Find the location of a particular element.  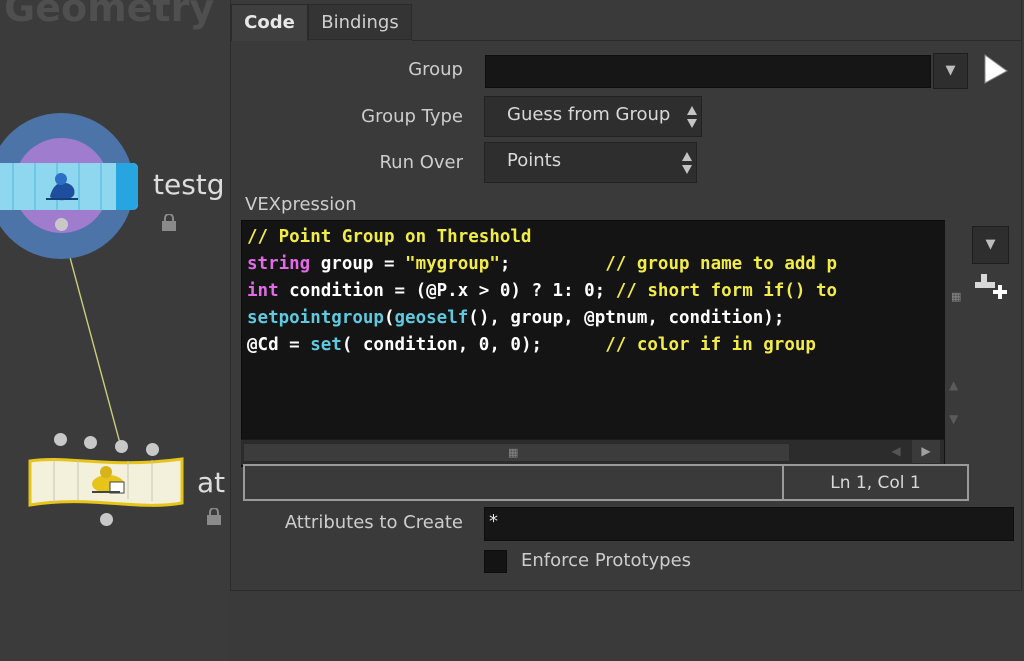

code-token: geoself is located at coordinates (431, 318).